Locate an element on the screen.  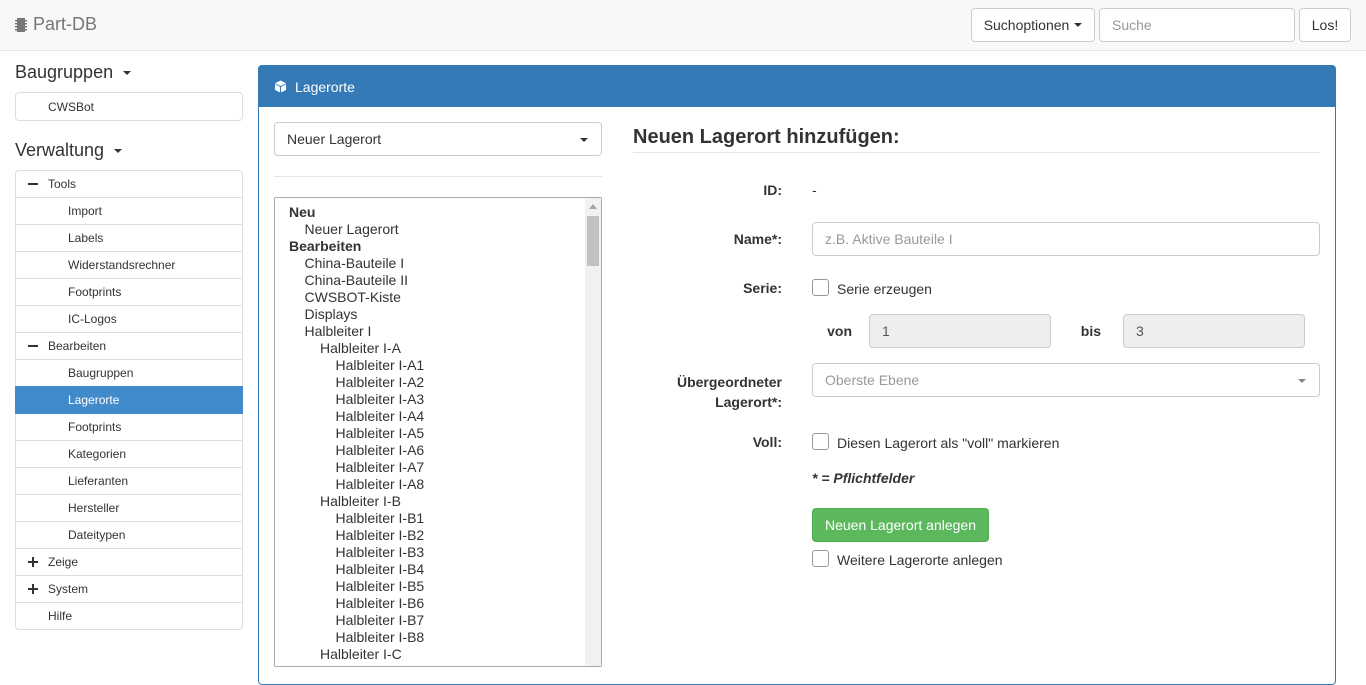
sidebar-item: Lieferanten is located at coordinates (129, 481).